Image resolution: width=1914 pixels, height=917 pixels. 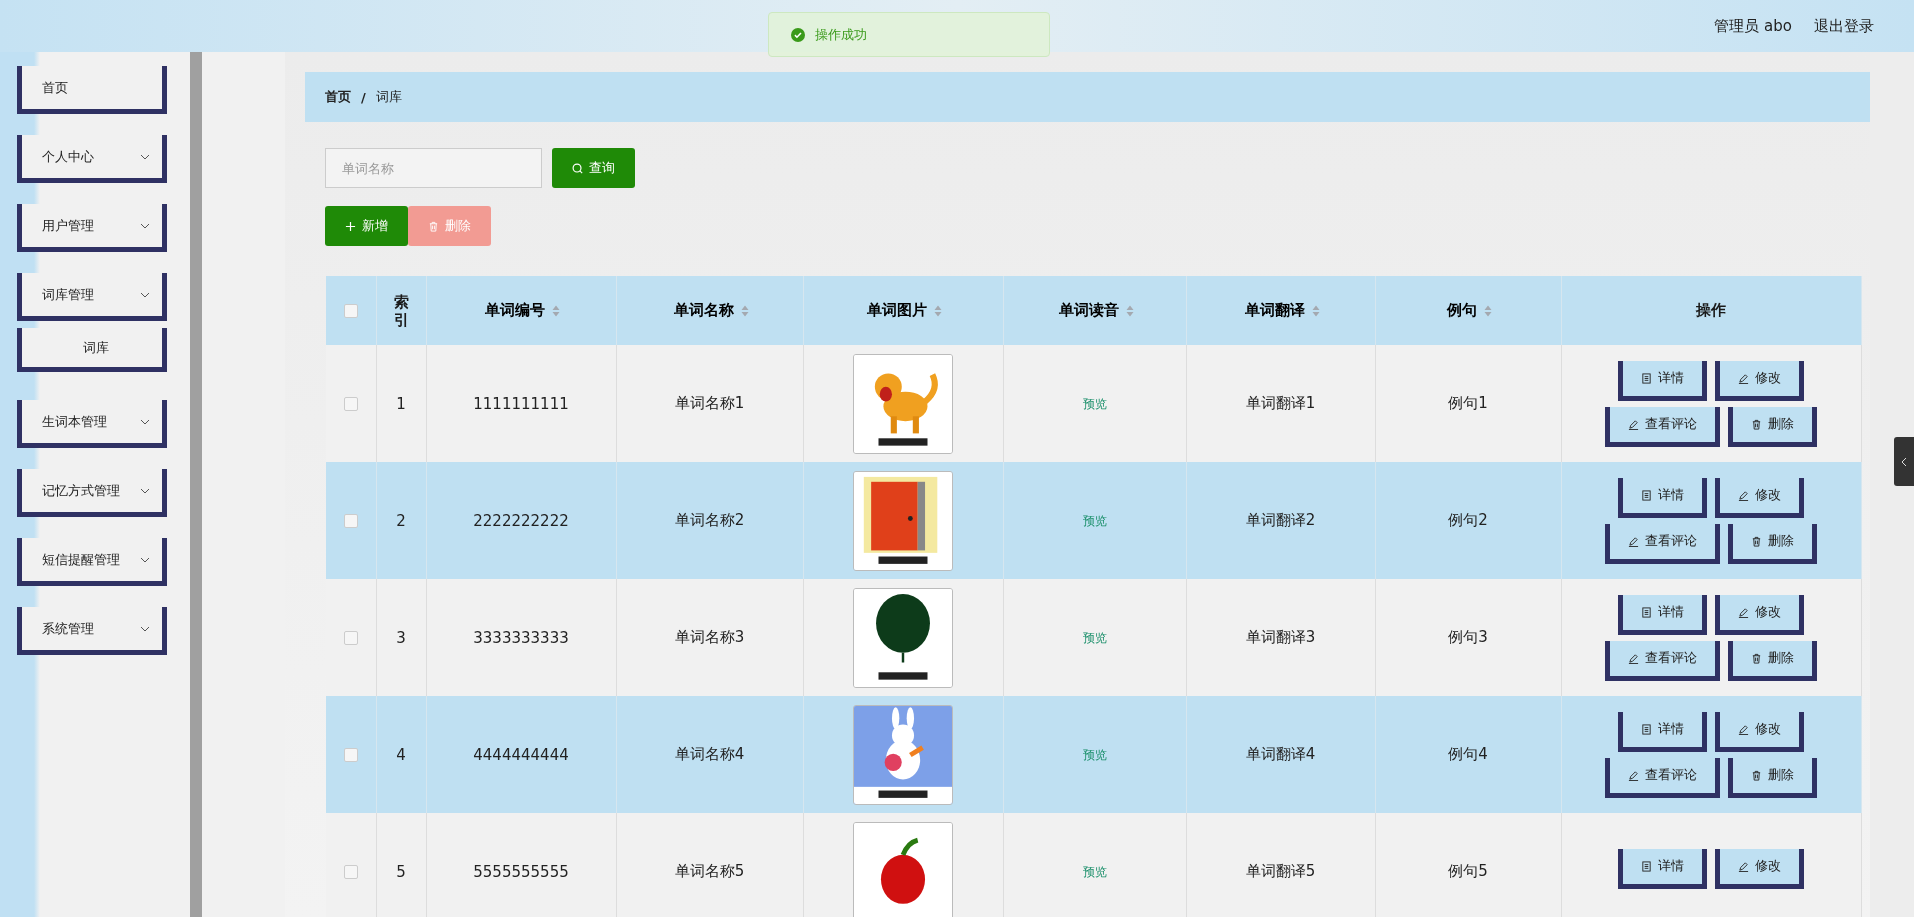 What do you see at coordinates (350, 311) in the screenshot?
I see `select-all-checkbox` at bounding box center [350, 311].